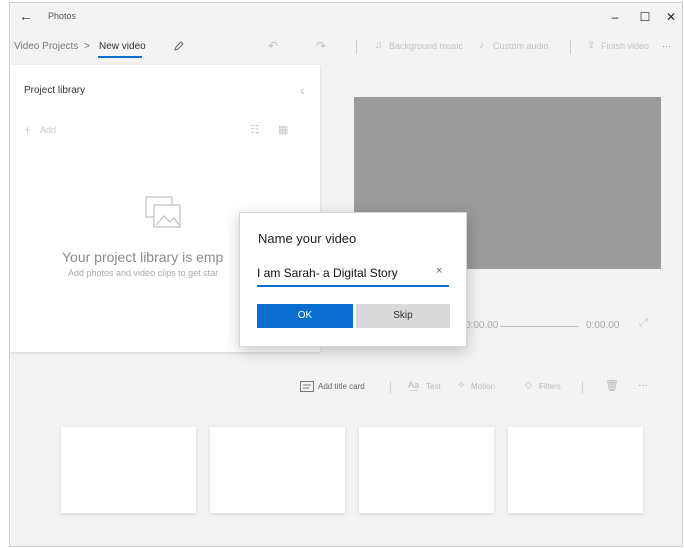 The width and height of the screenshot is (684, 548). I want to click on title-bar: ← Photos – ☐ ✕, so click(346, 17).